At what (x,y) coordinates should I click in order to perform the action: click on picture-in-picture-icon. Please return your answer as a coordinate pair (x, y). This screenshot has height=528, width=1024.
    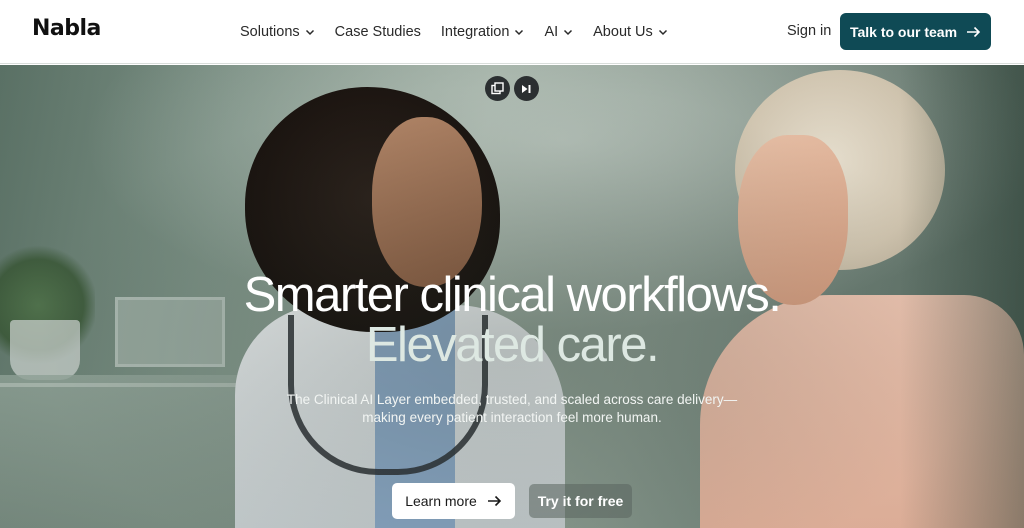
    Looking at the image, I should click on (497, 88).